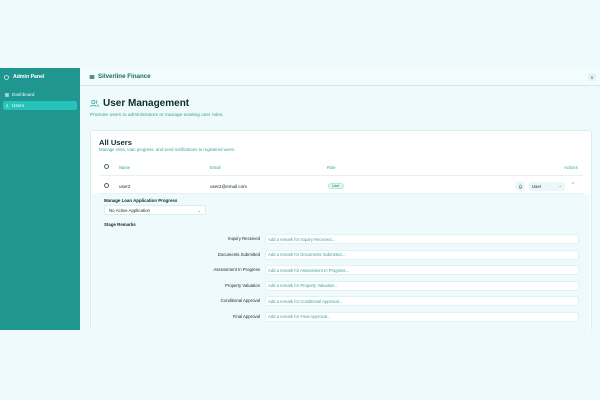  I want to click on stage-label: Property Valuation, so click(242, 285).